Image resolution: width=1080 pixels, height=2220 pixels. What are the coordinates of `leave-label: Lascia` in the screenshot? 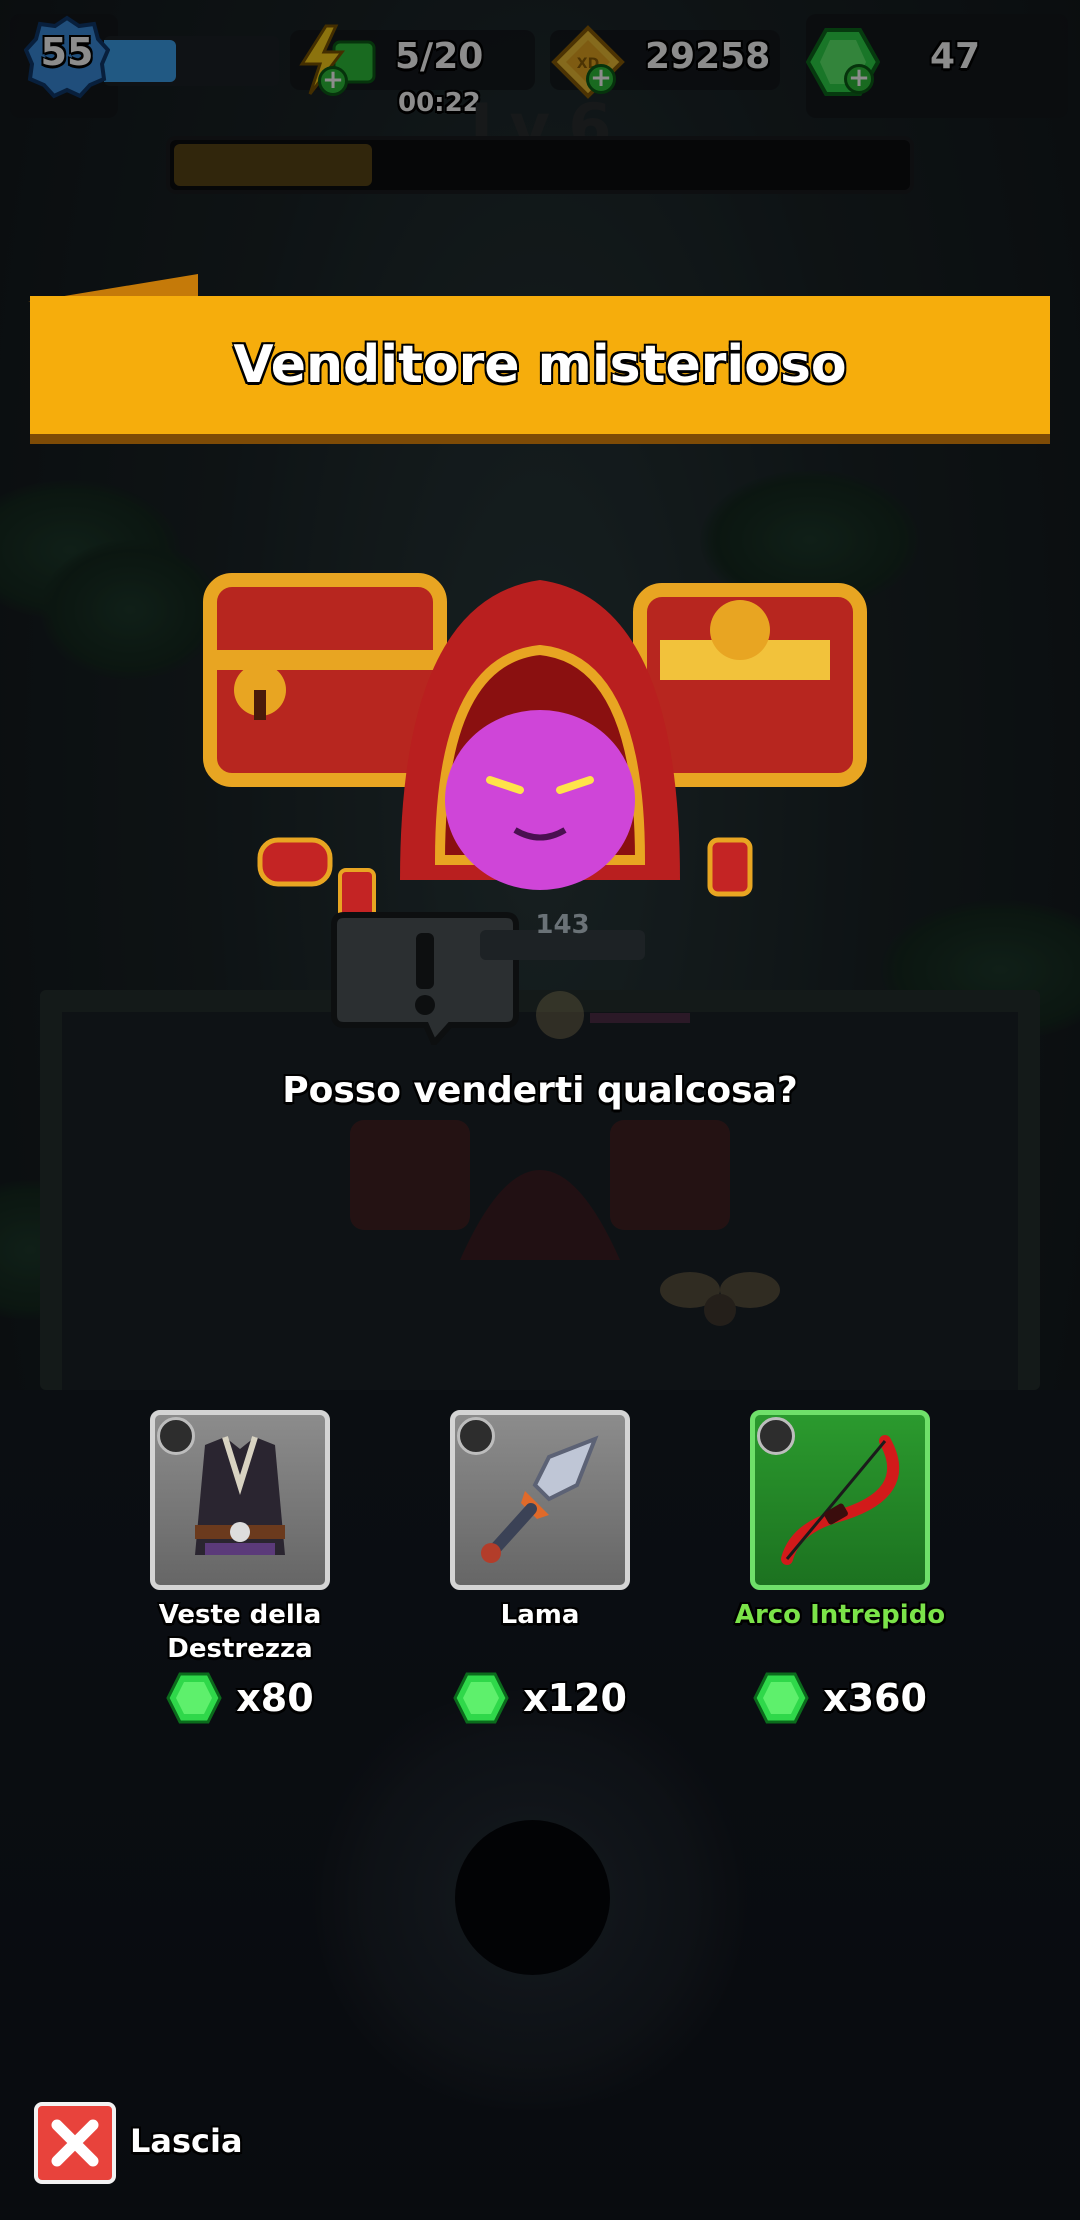 It's located at (186, 2141).